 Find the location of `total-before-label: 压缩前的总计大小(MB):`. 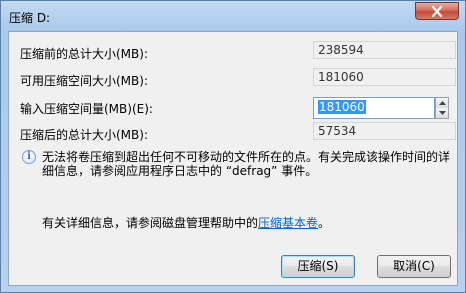

total-before-label: 压缩前的总计大小(MB): is located at coordinates (84, 54).